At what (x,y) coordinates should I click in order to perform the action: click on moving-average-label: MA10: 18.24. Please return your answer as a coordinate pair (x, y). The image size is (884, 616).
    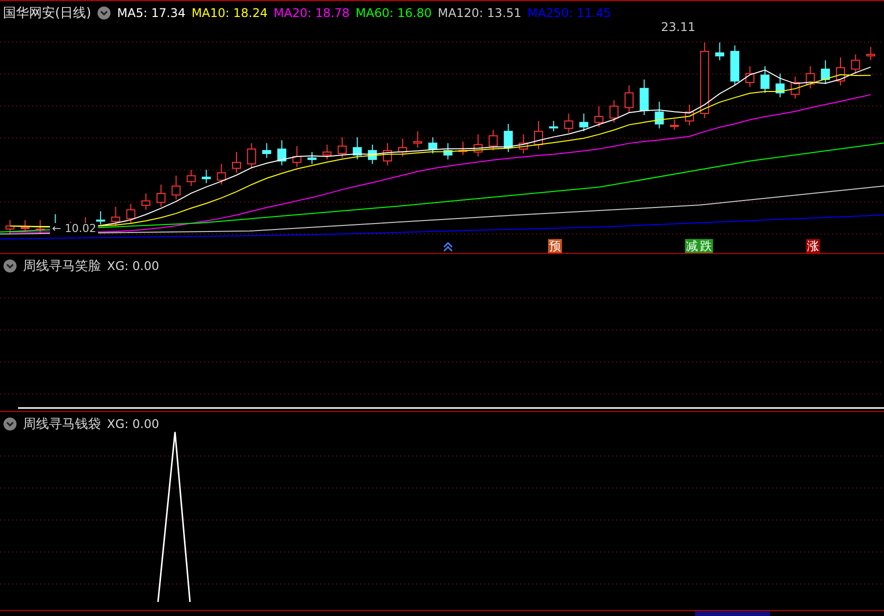
    Looking at the image, I should click on (230, 13).